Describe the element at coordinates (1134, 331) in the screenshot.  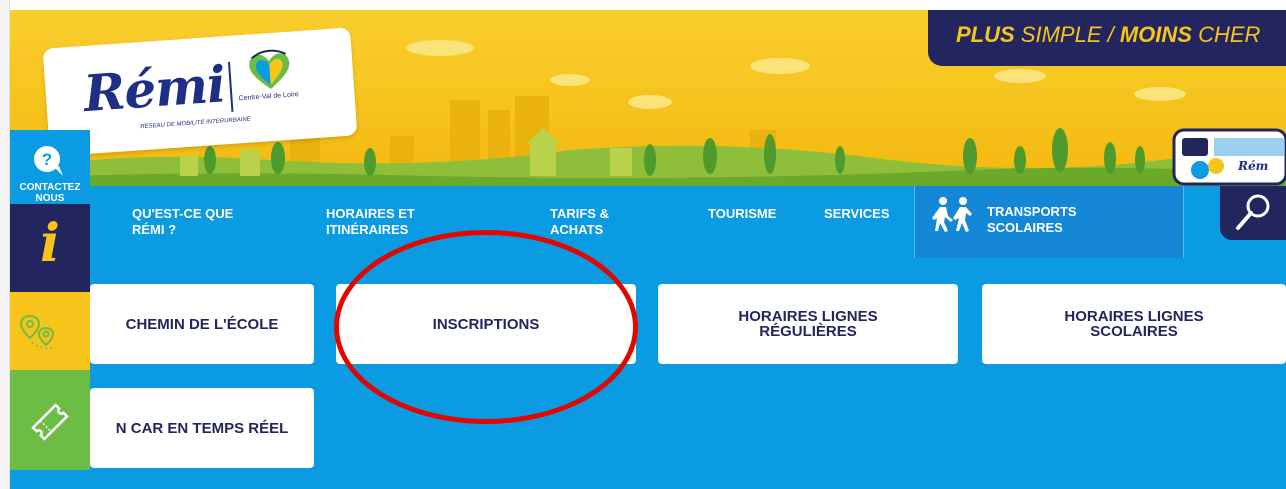
I see `card-label-line2: SCOLAIRES` at that location.